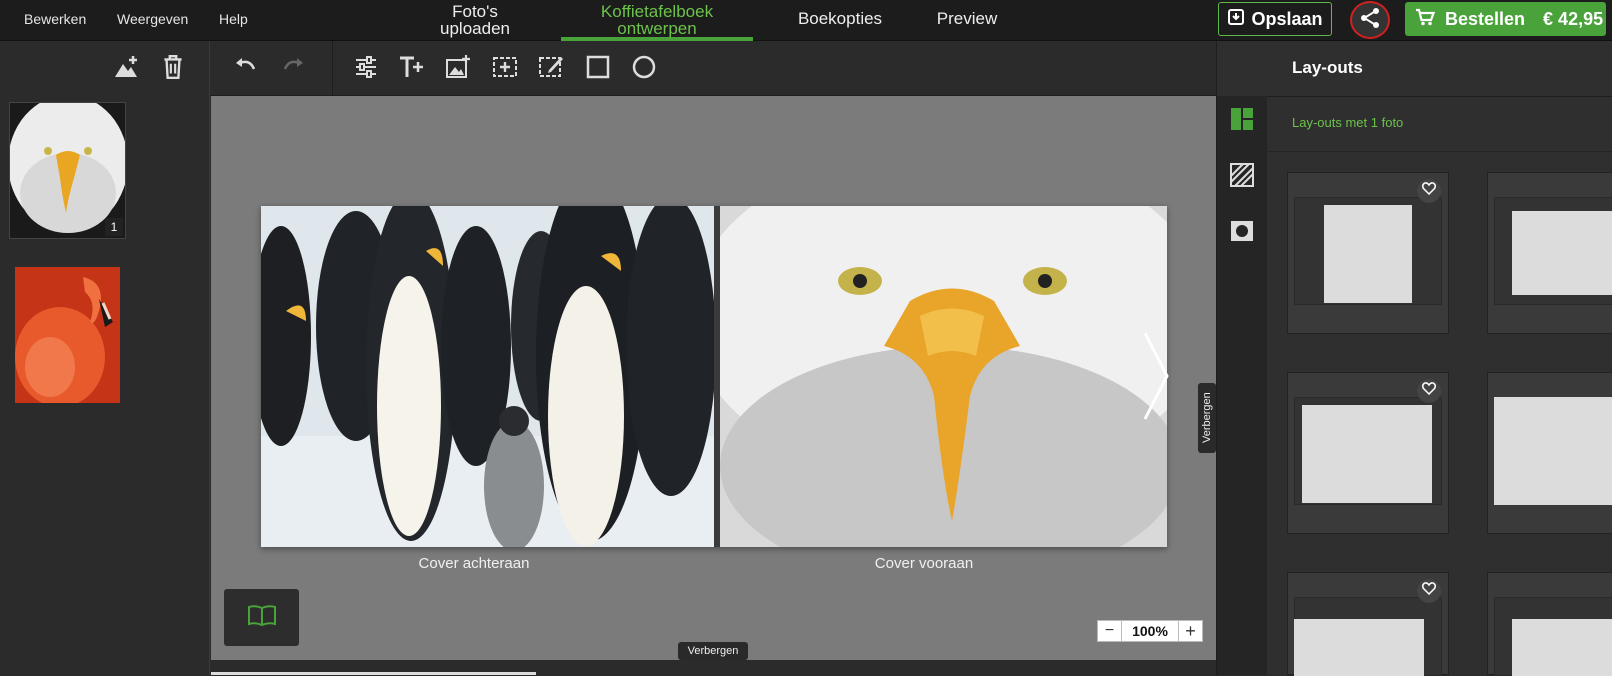 This screenshot has width=1612, height=676. I want to click on photo-panel: 1 Verbergen, so click(114, 358).